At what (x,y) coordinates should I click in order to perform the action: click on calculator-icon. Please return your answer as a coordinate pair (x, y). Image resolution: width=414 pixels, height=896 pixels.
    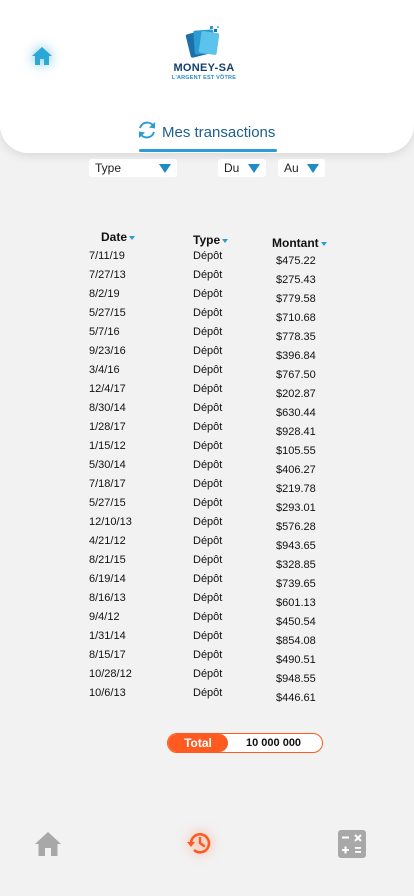
    Looking at the image, I should click on (352, 846).